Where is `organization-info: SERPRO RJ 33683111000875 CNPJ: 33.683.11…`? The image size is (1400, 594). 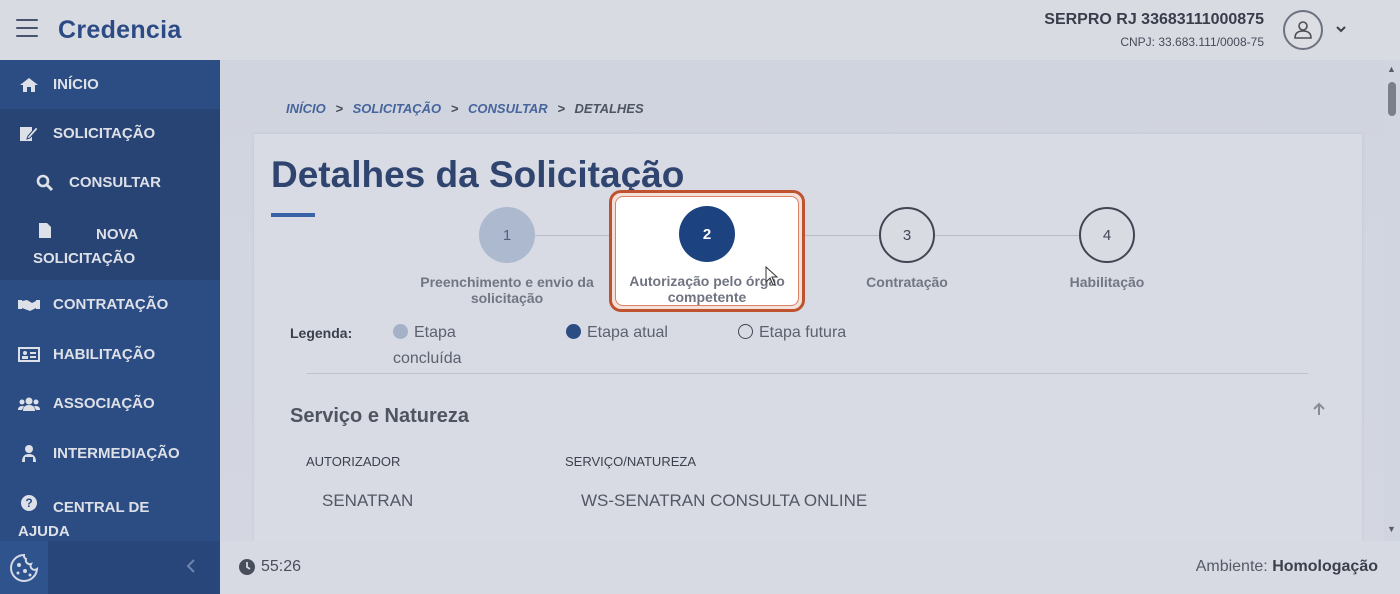 organization-info: SERPRO RJ 33683111000875 CNPJ: 33.683.11… is located at coordinates (1154, 30).